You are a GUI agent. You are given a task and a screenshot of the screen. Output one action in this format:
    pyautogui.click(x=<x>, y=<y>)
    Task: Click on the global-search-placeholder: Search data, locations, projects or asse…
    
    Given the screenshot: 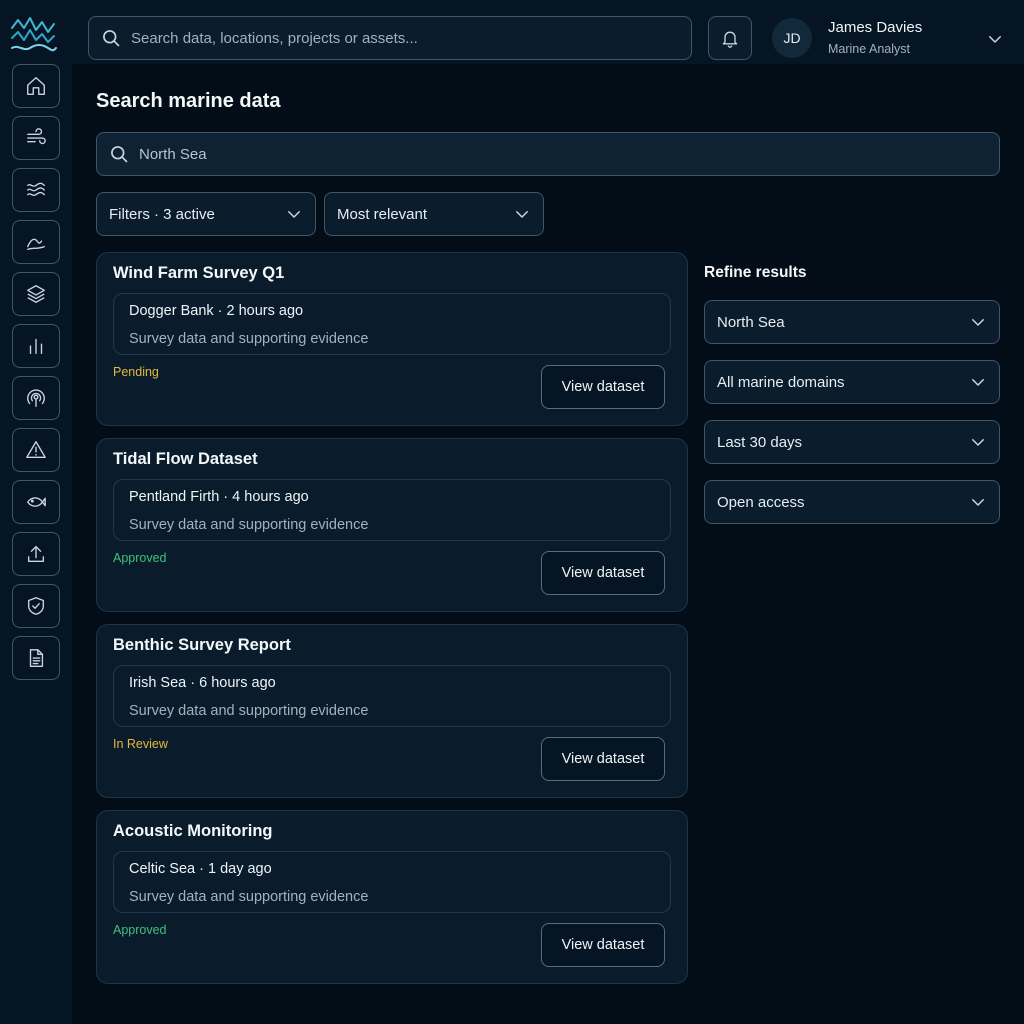 What is the action you would take?
    pyautogui.click(x=274, y=38)
    